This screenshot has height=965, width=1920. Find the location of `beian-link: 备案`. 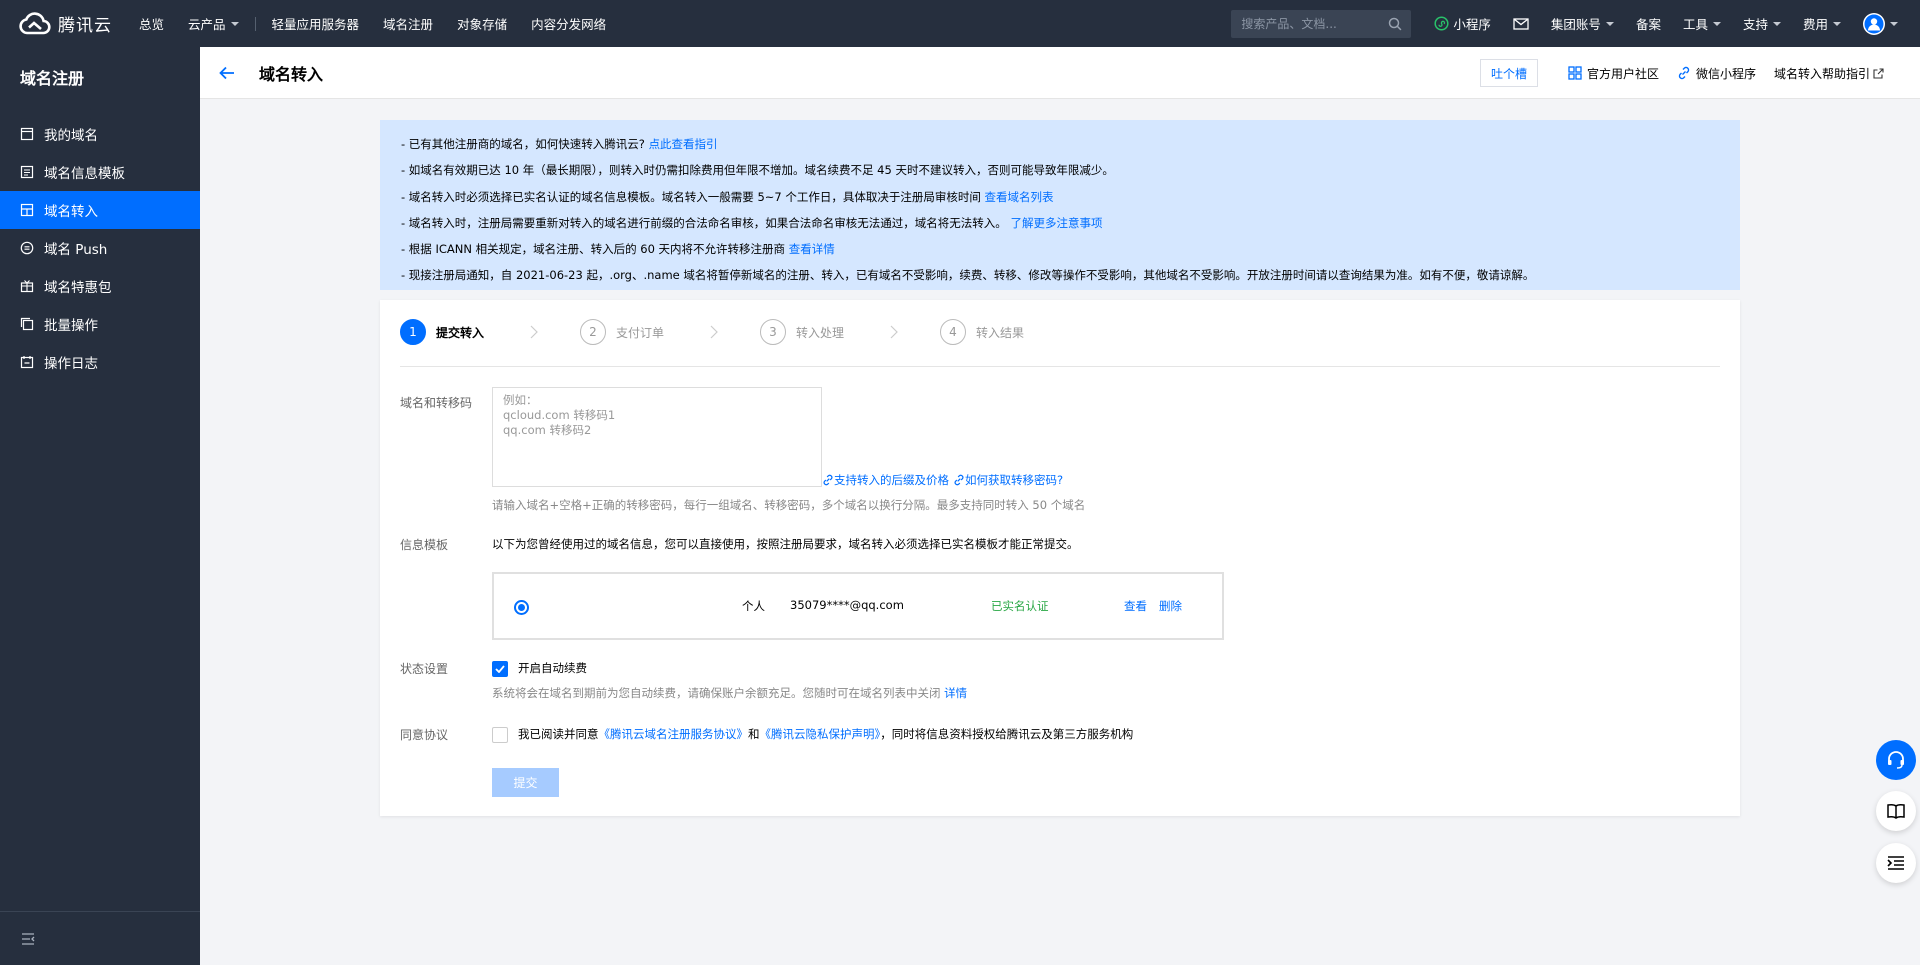

beian-link: 备案 is located at coordinates (1648, 23).